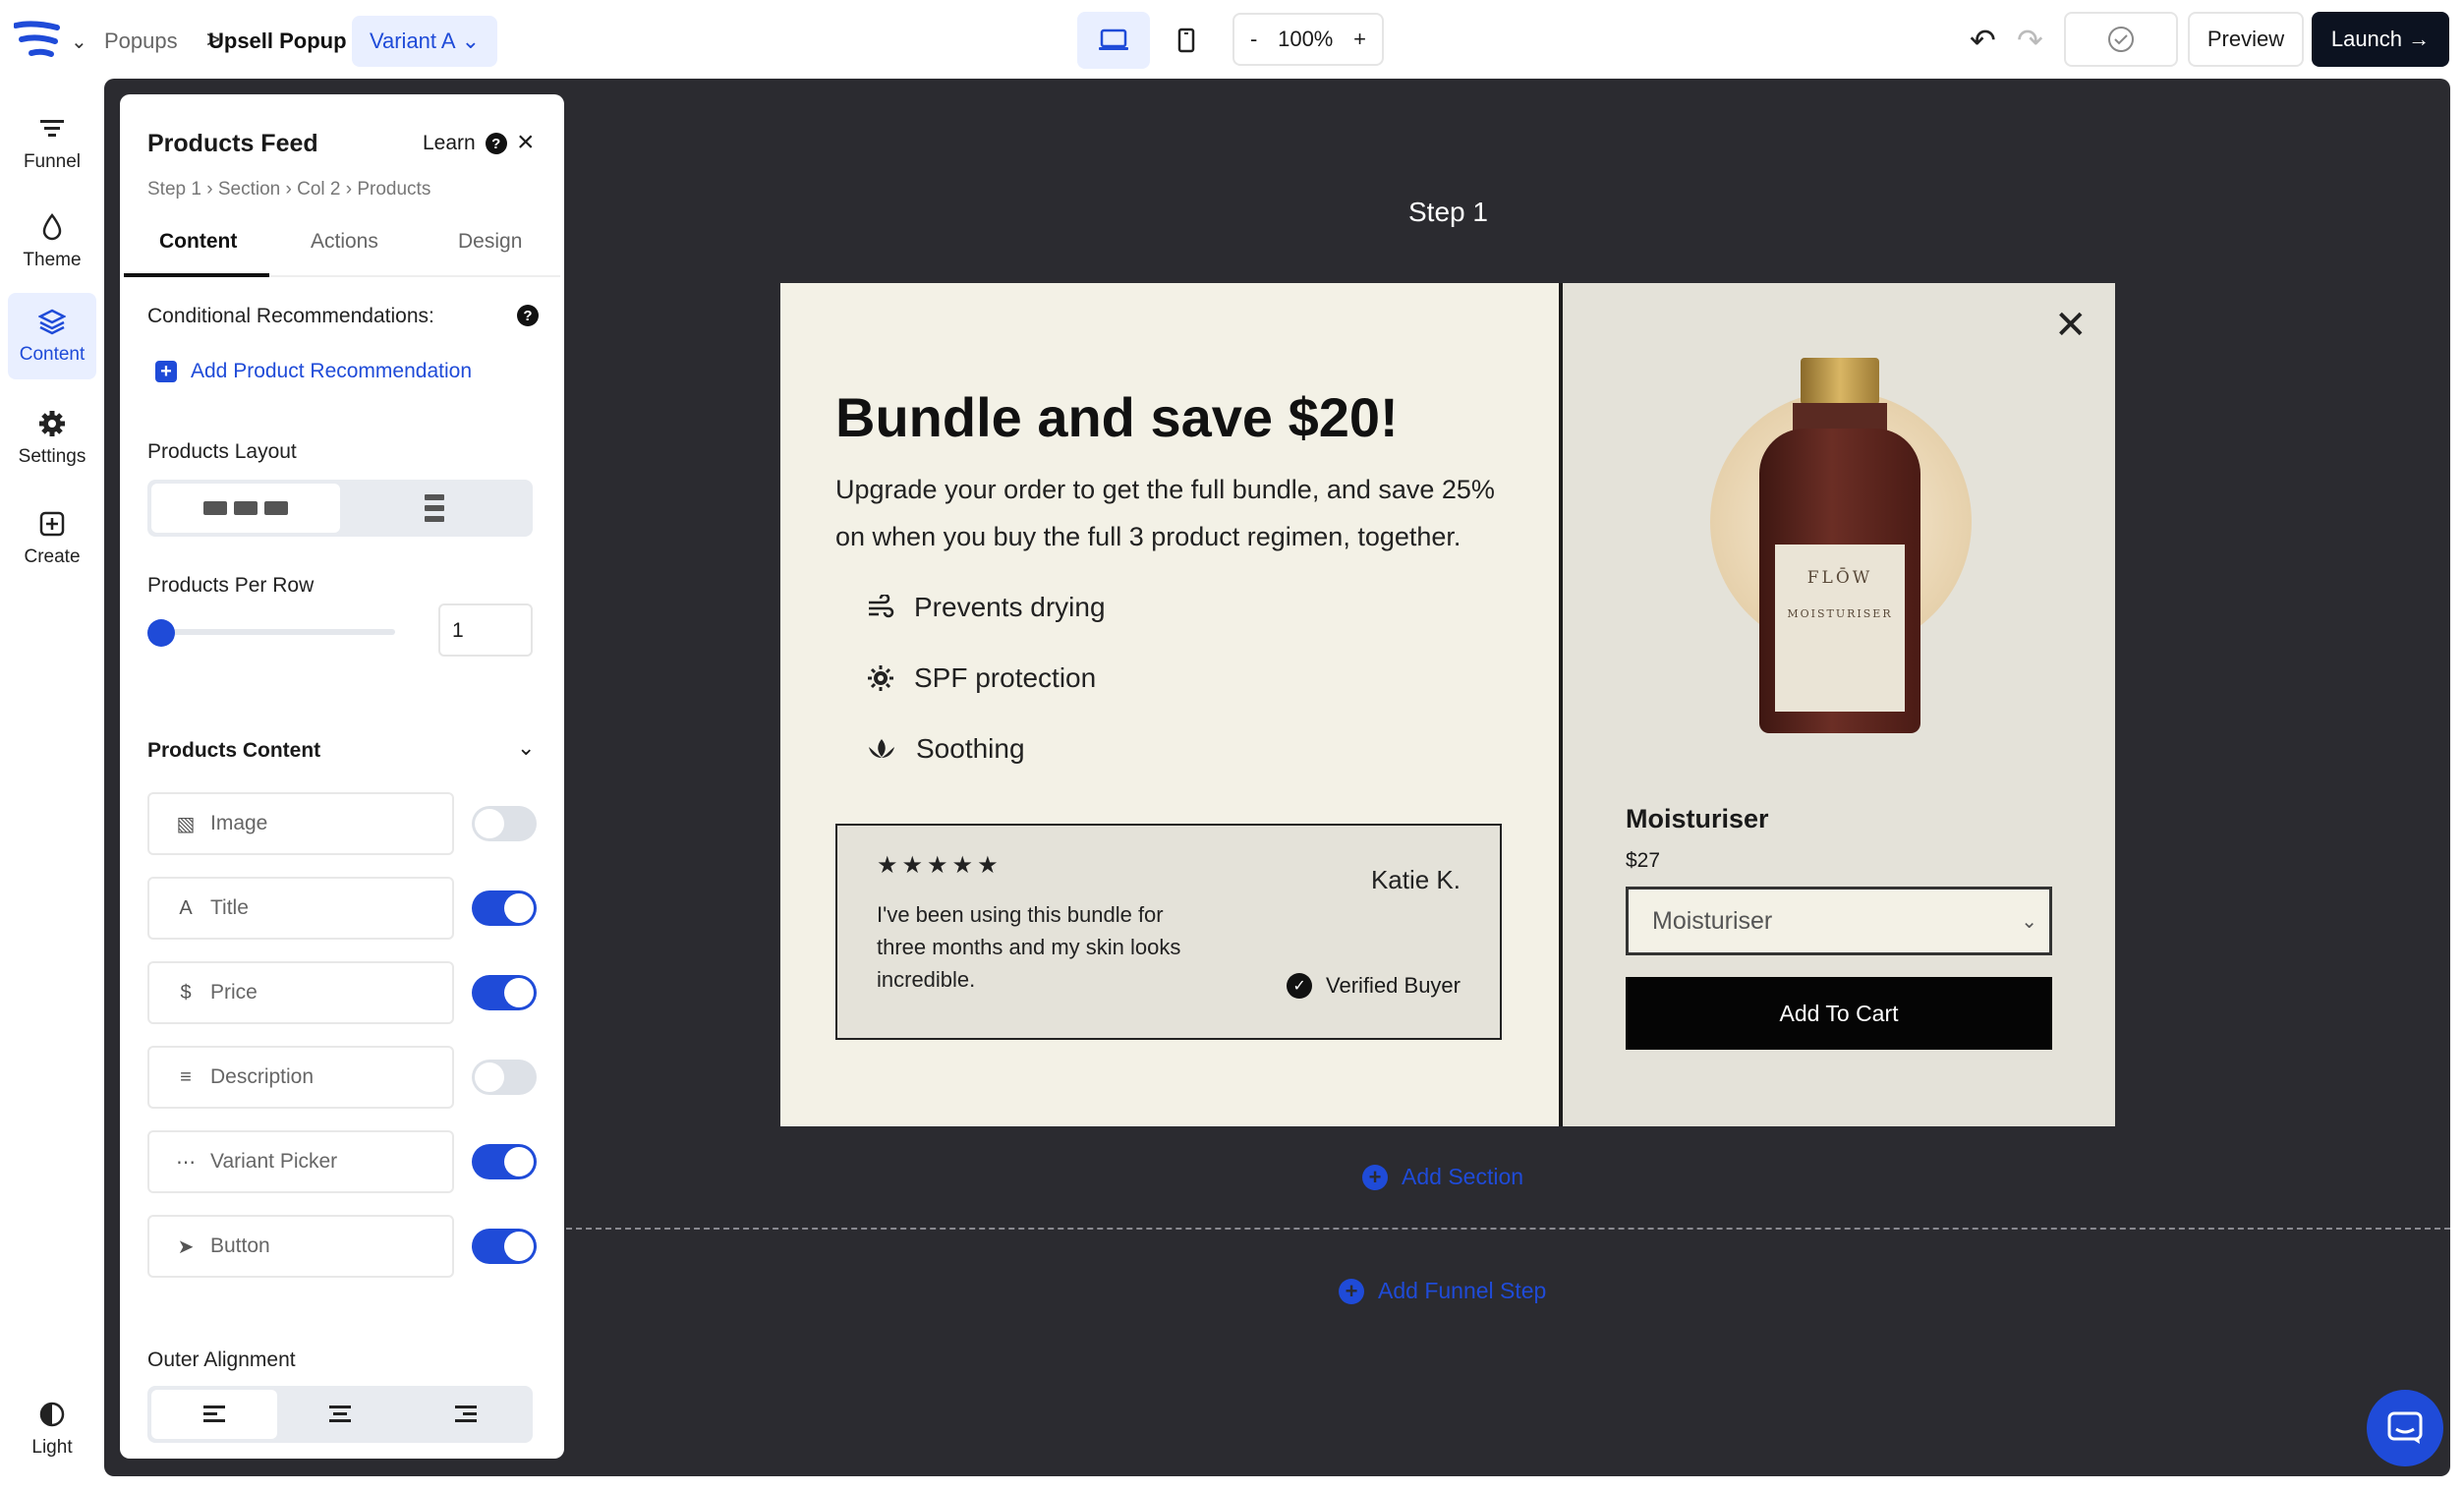  I want to click on review-stars: ★★★★★, so click(940, 865).